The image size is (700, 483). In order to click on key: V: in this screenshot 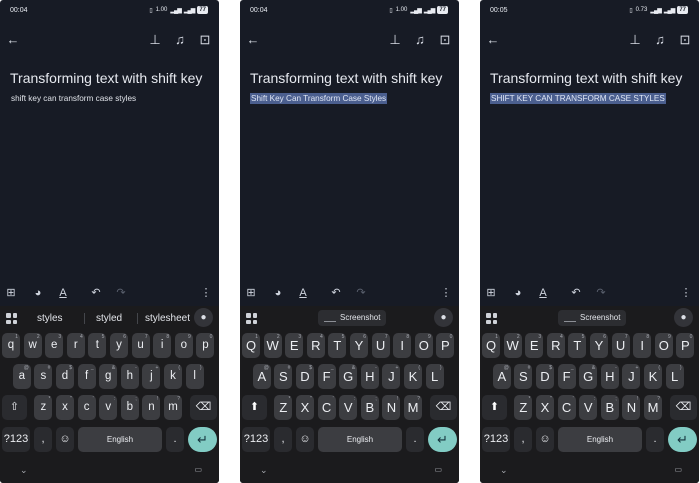, I will do `click(588, 407)`.